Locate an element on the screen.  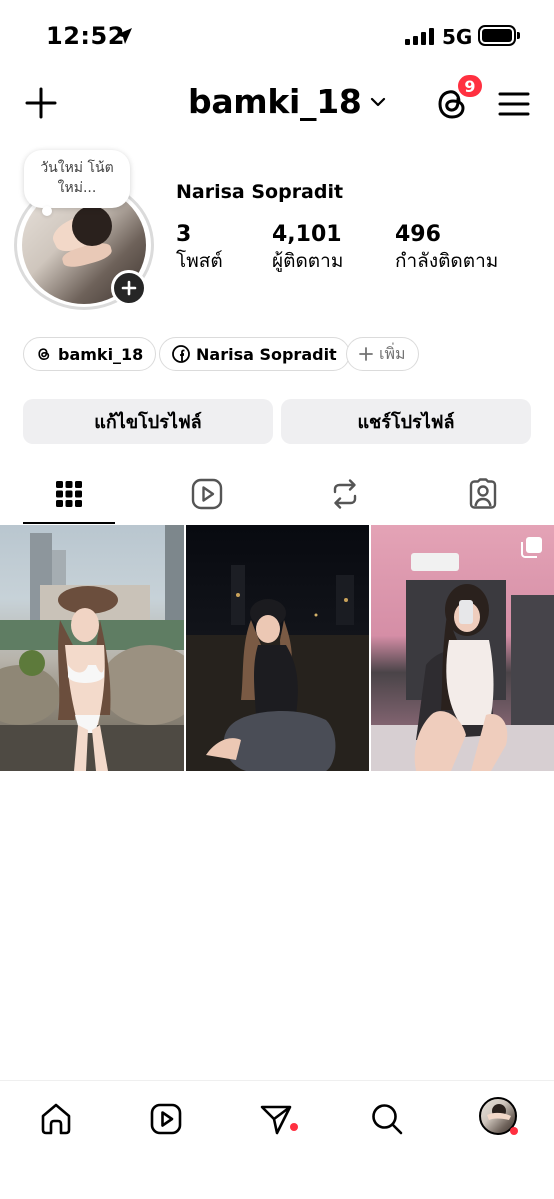
profile-tabs is located at coordinates (277, 494).